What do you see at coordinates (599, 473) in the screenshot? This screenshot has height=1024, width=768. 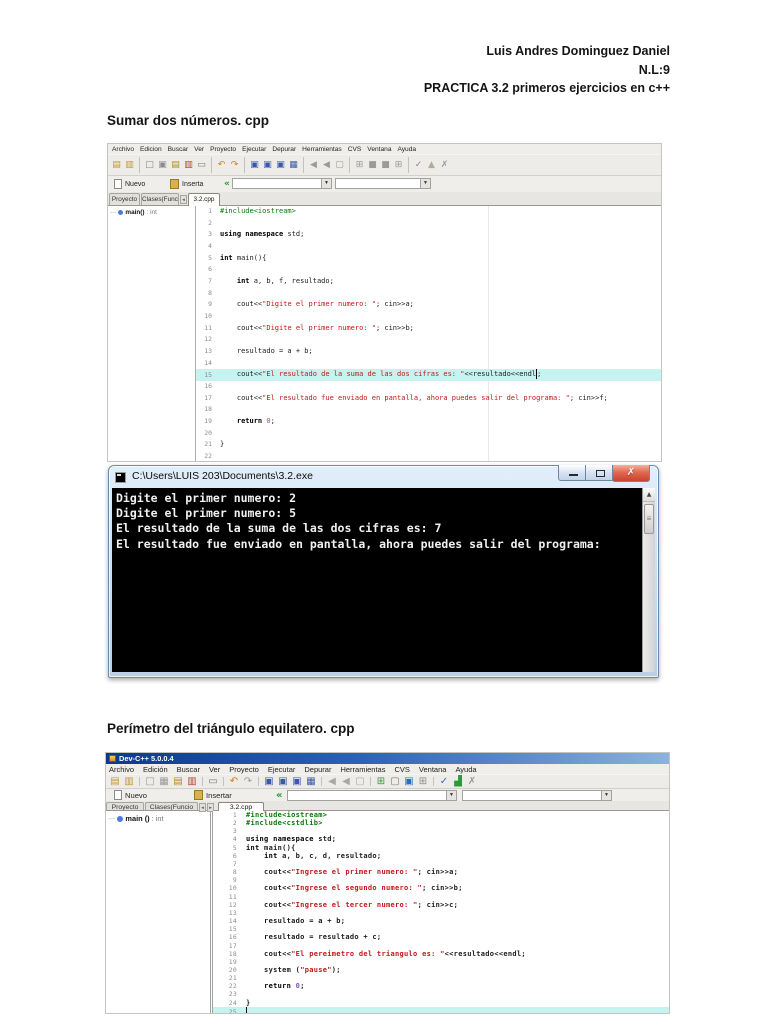 I see `maximize-button` at bounding box center [599, 473].